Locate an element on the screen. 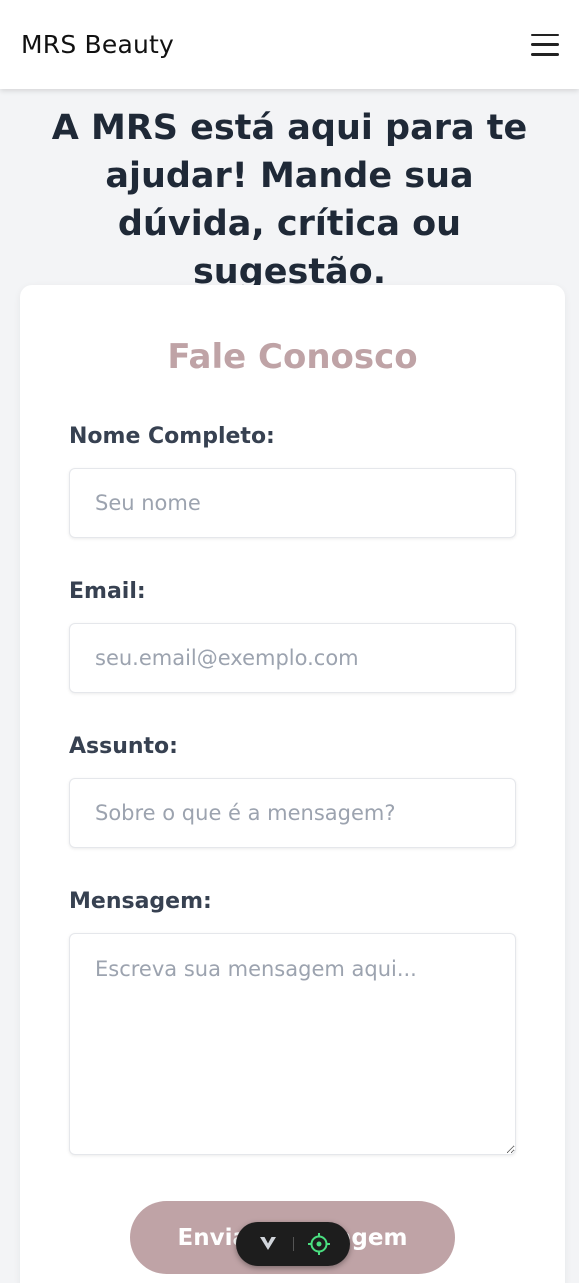 The image size is (579, 1283). subject-label: Assunto: is located at coordinates (123, 746).